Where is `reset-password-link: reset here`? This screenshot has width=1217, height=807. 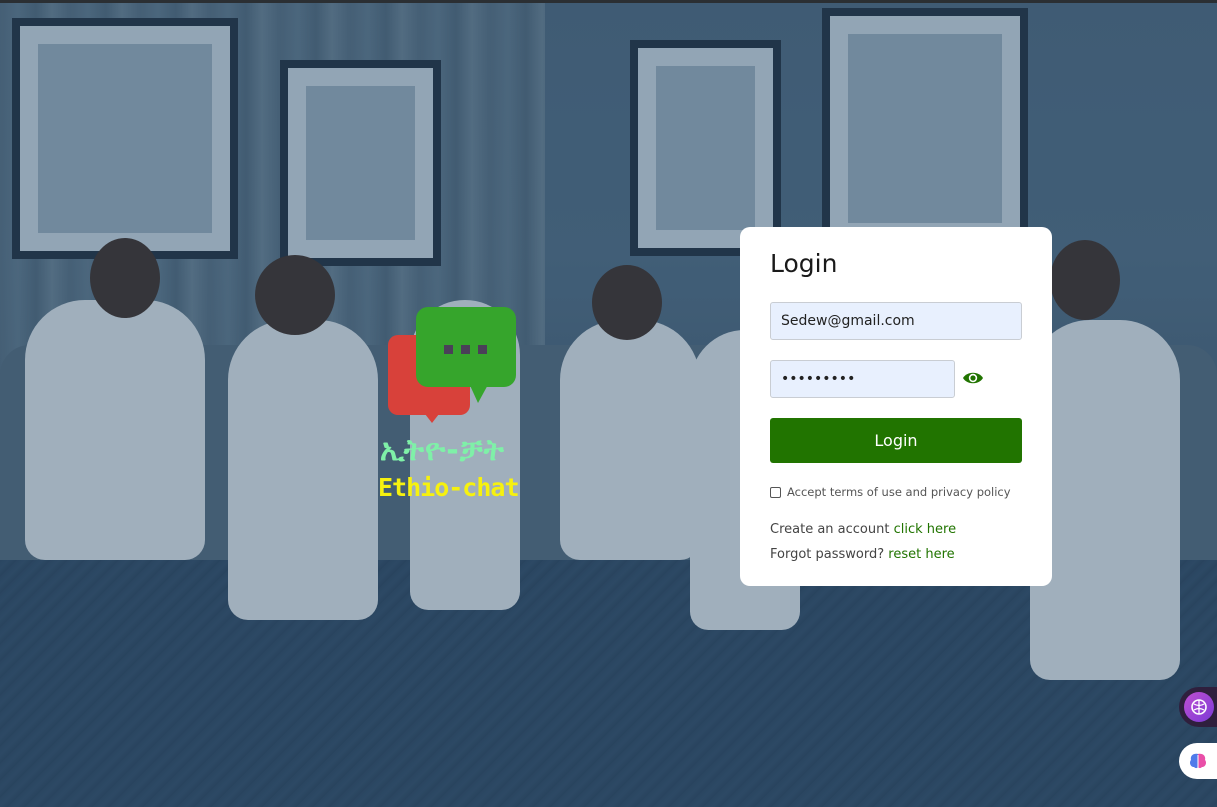
reset-password-link: reset here is located at coordinates (921, 554).